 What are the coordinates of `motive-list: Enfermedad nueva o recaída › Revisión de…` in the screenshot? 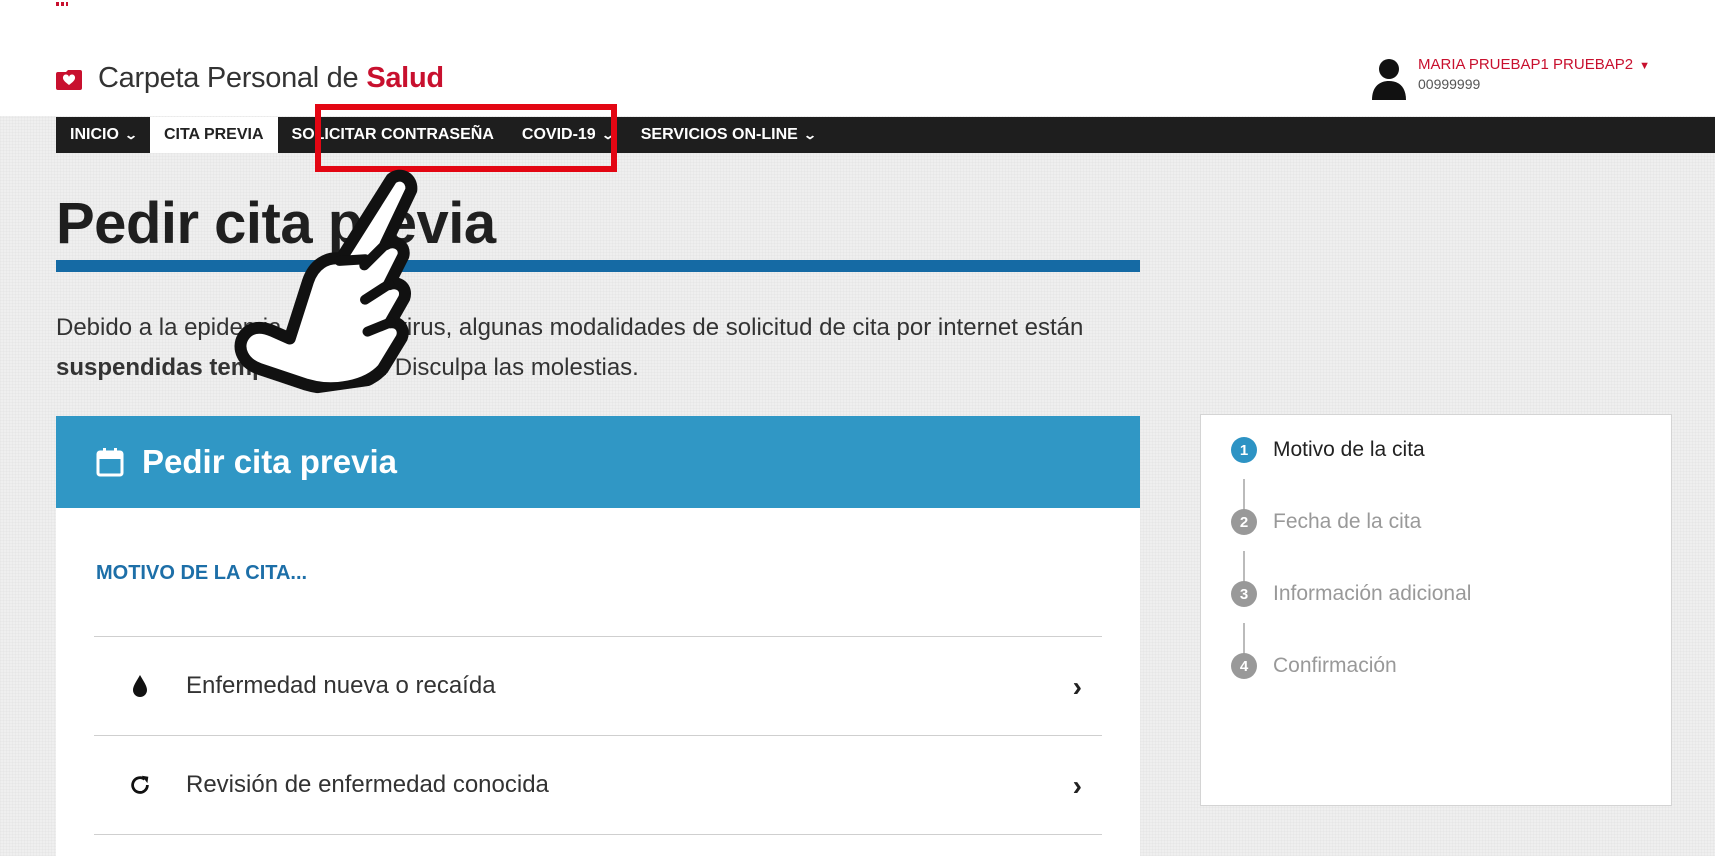 It's located at (598, 735).